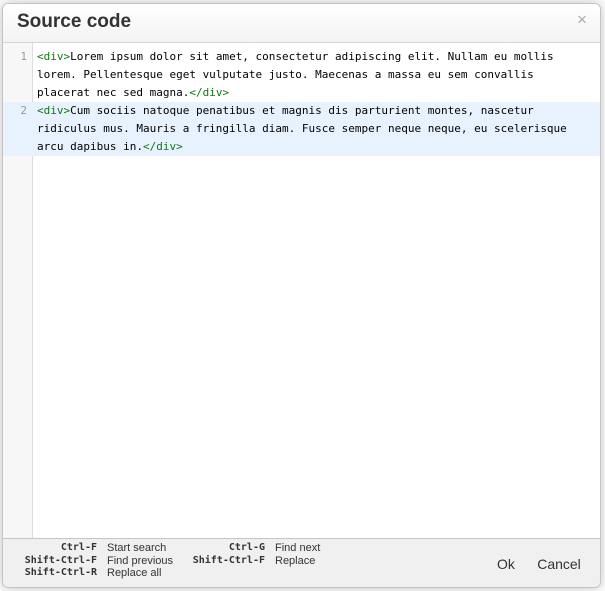  I want to click on shortcut-description: Replace, so click(295, 560).